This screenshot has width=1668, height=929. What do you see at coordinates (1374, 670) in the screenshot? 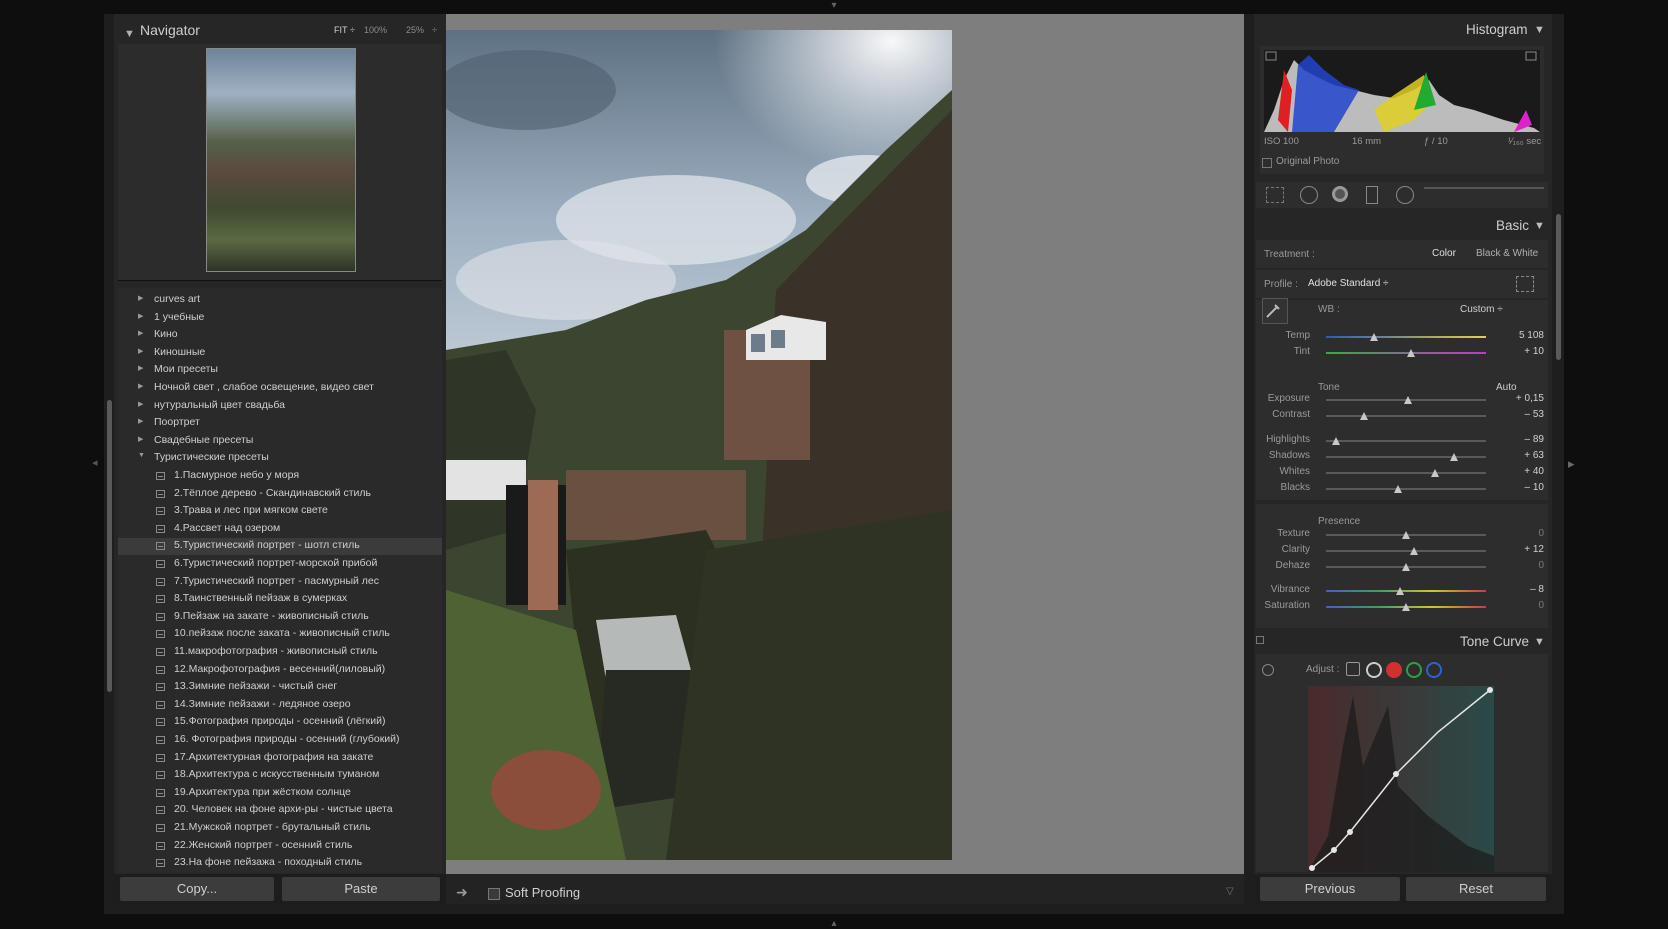
I see `channel-rgb-icon` at bounding box center [1374, 670].